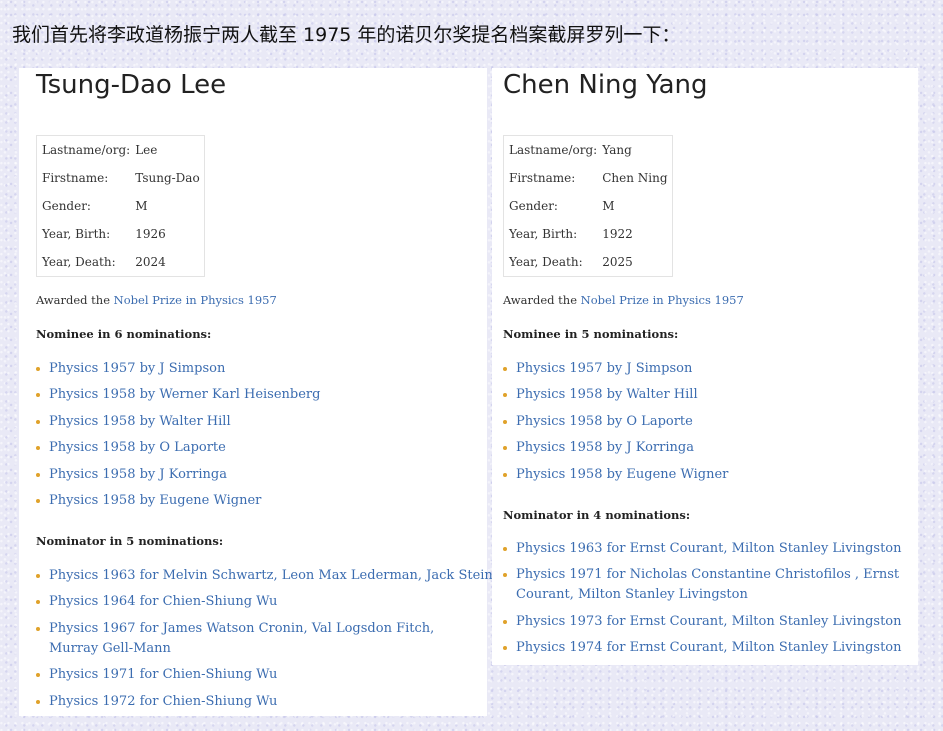 This screenshot has height=731, width=943. Describe the element at coordinates (121, 178) in the screenshot. I see `info-row: Firstname: Tsung-Dao` at that location.